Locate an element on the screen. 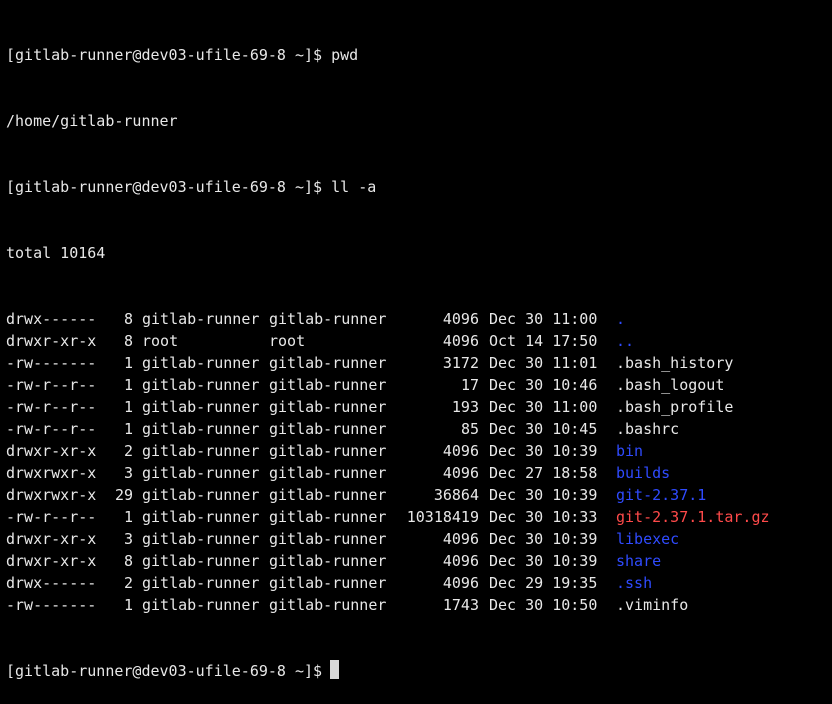  file-date: Dec 30 11:01 is located at coordinates (543, 363).